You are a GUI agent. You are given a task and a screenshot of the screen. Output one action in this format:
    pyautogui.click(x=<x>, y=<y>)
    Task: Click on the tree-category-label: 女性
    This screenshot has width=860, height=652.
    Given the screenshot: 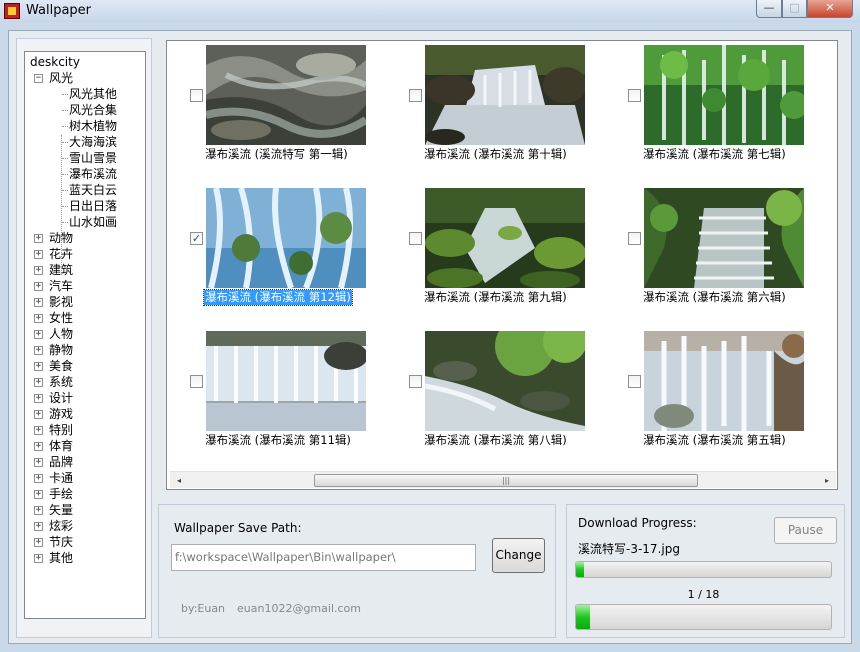 What is the action you would take?
    pyautogui.click(x=61, y=318)
    